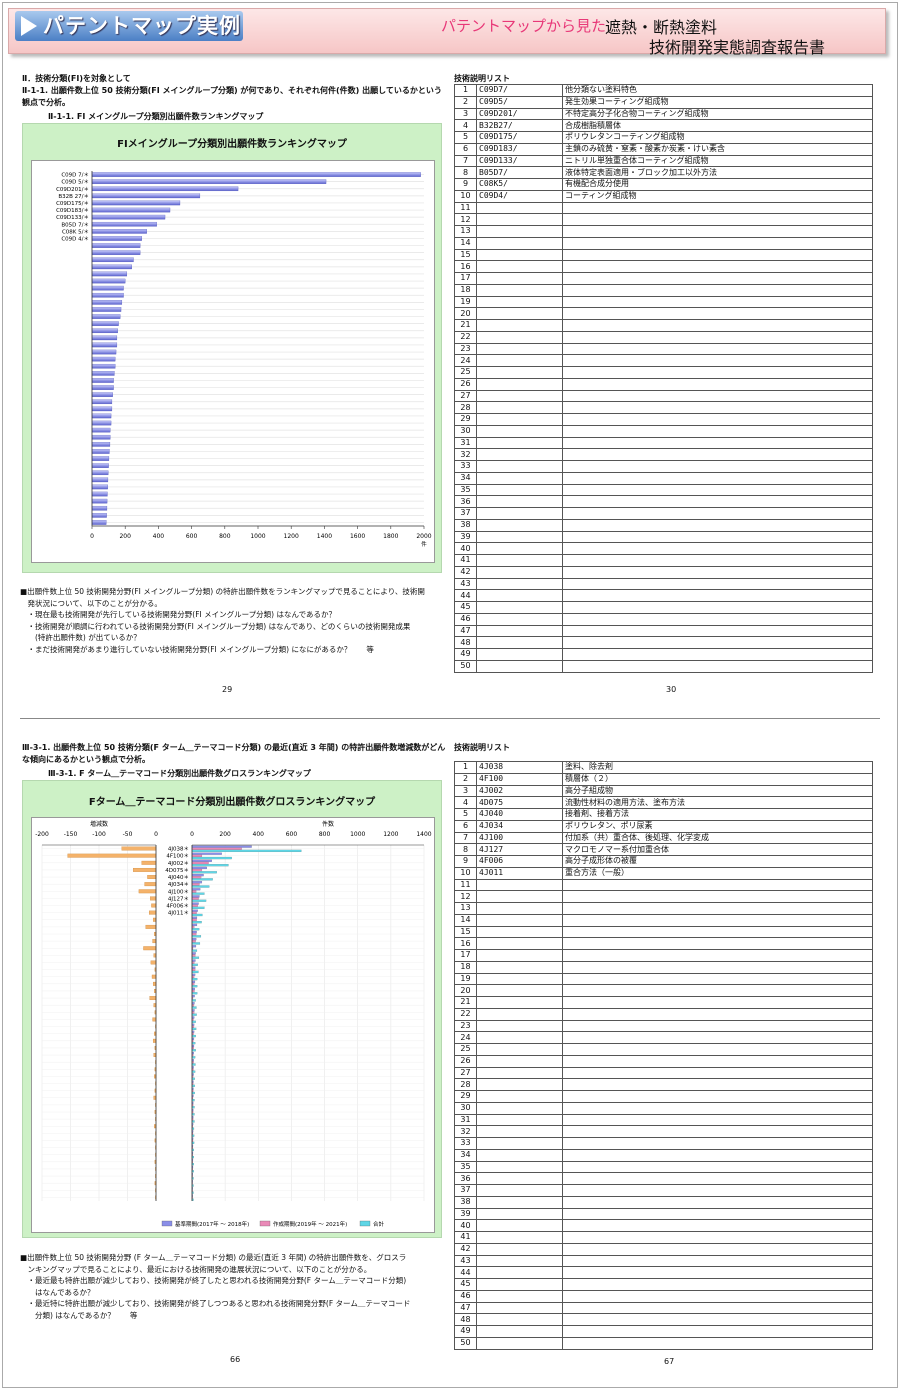 The width and height of the screenshot is (900, 1390). I want to click on row-number: 1, so click(465, 90).